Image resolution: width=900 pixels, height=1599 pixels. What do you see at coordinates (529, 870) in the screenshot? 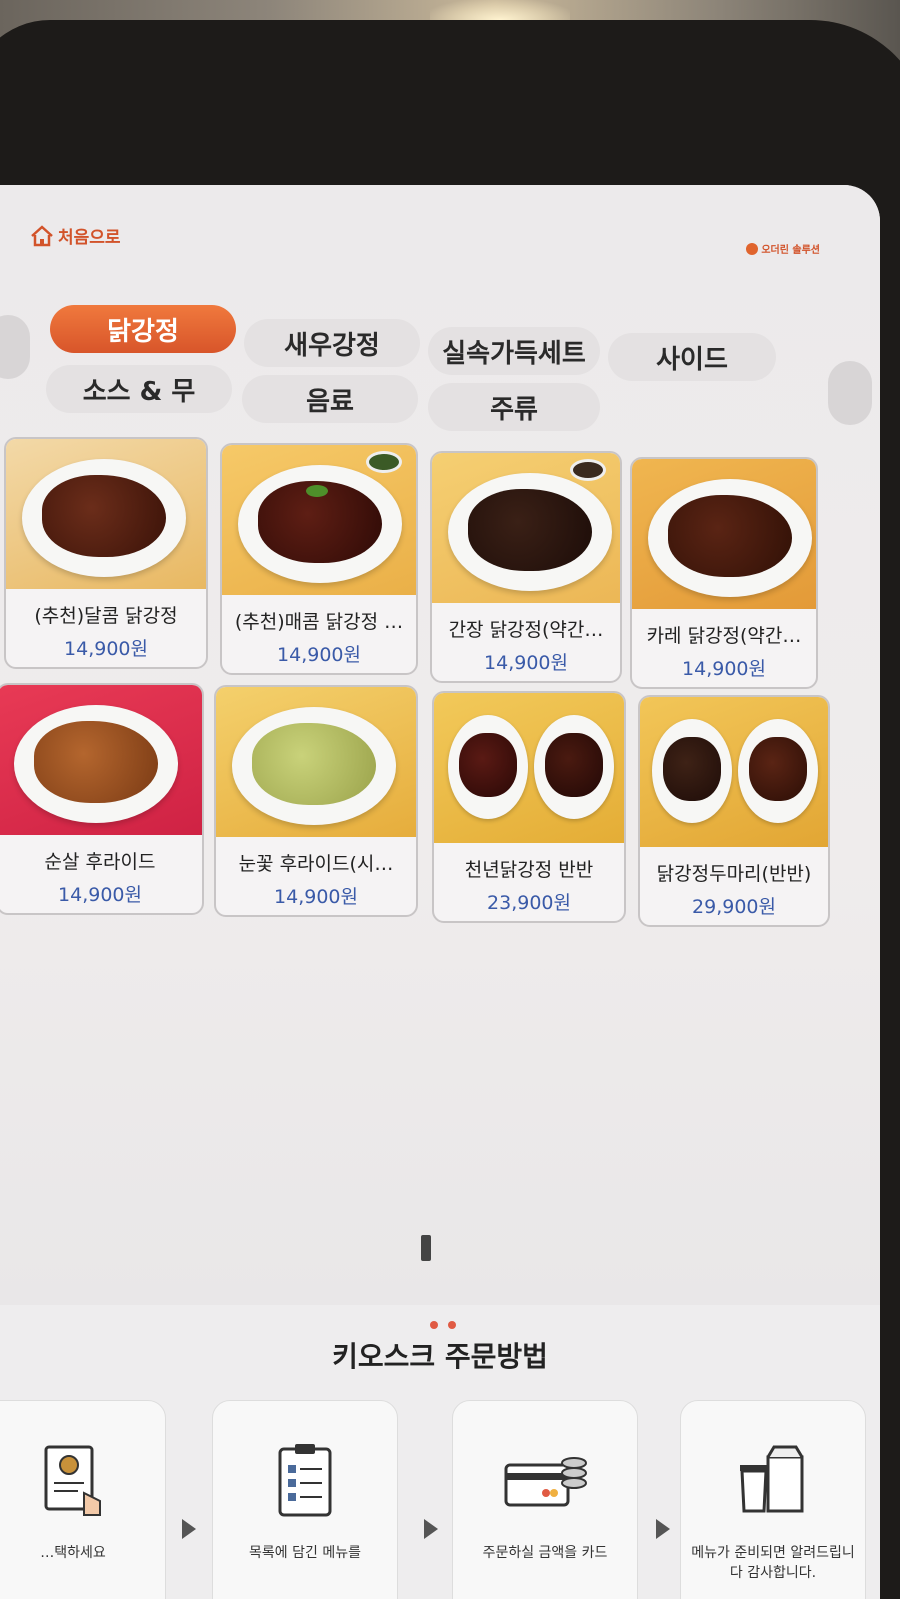
I see `menu-name: 천년닭강정 반반` at bounding box center [529, 870].